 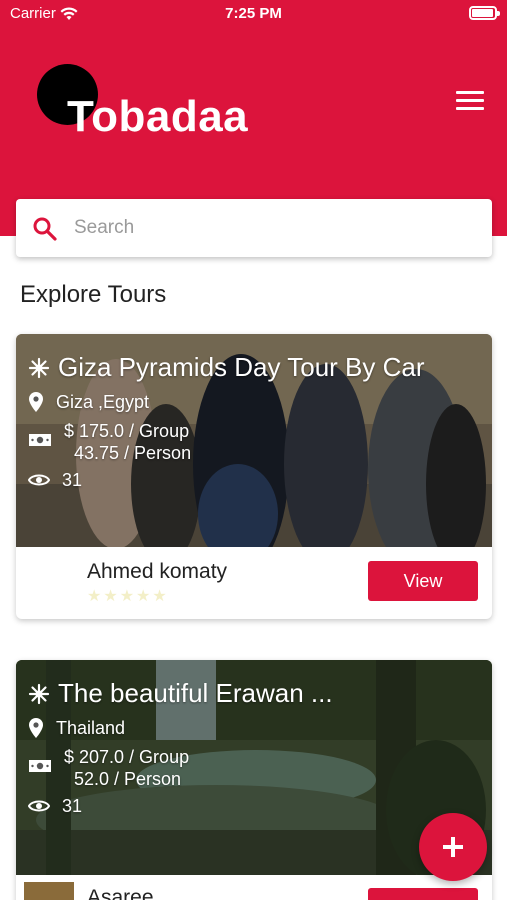 I want to click on status-bar: Carrier 7:25 PM, so click(x=253, y=14).